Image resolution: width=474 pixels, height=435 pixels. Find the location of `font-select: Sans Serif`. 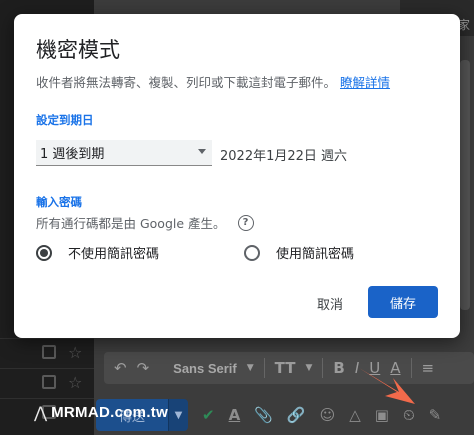

font-select: Sans Serif is located at coordinates (205, 368).